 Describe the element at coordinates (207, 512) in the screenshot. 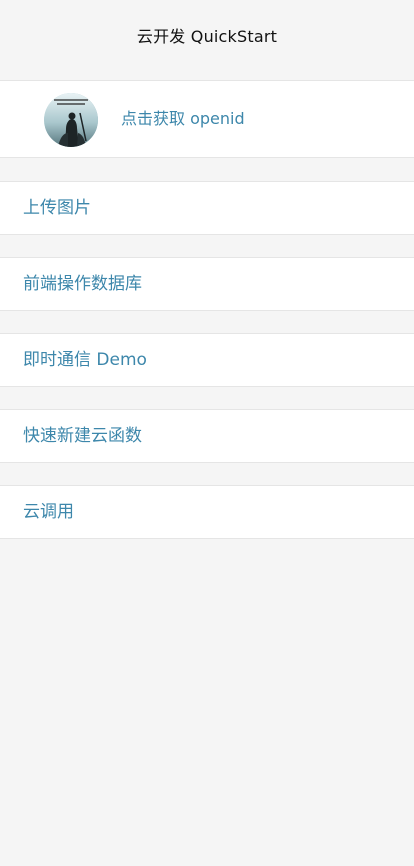

I see `menu-item-cloud-call: 云调用` at that location.